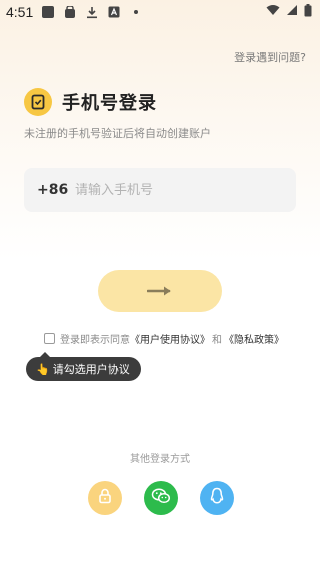  I want to click on arrow-right-icon, so click(159, 291).